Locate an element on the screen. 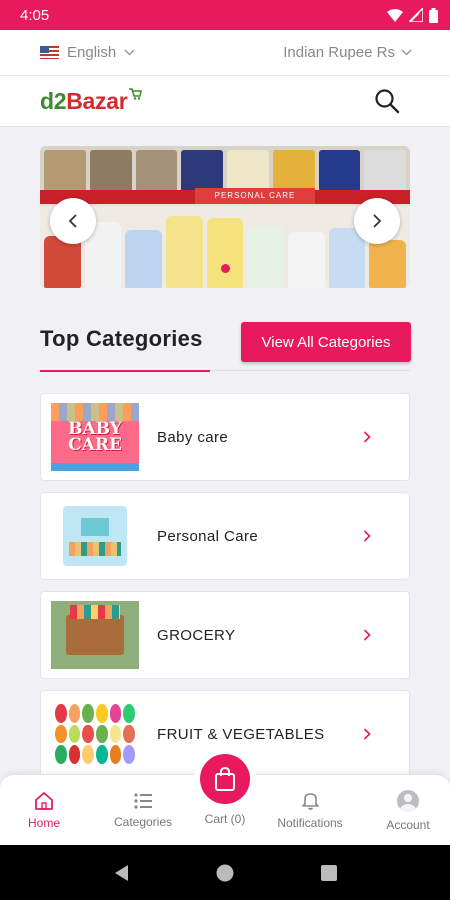 The image size is (450, 900). back-icon is located at coordinates (121, 873).